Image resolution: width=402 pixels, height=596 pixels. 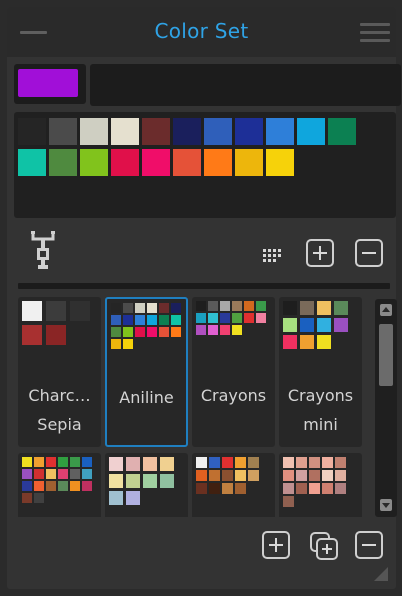 I want to click on color-set-label-line1: Aniline, so click(x=146, y=397).